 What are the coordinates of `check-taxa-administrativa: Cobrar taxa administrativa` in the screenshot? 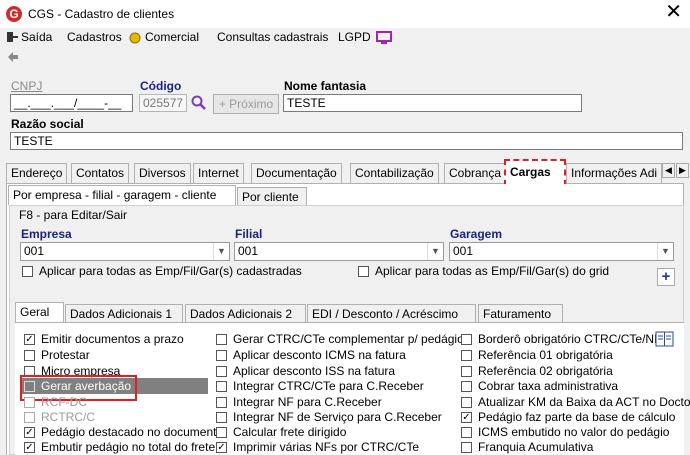 It's located at (539, 386).